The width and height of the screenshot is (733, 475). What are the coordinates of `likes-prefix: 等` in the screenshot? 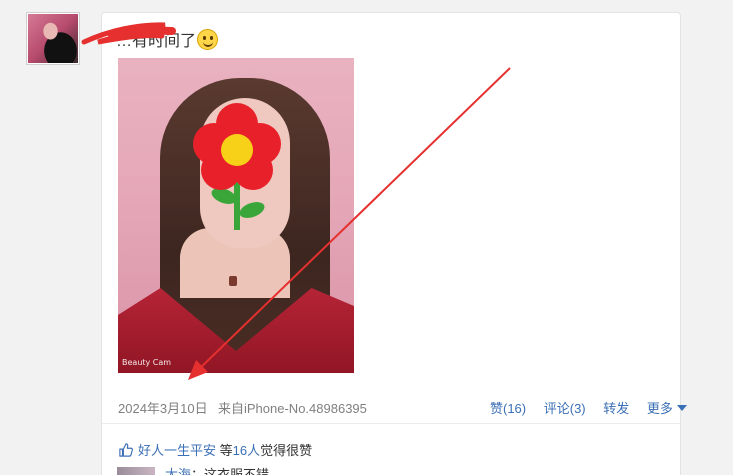 It's located at (226, 450).